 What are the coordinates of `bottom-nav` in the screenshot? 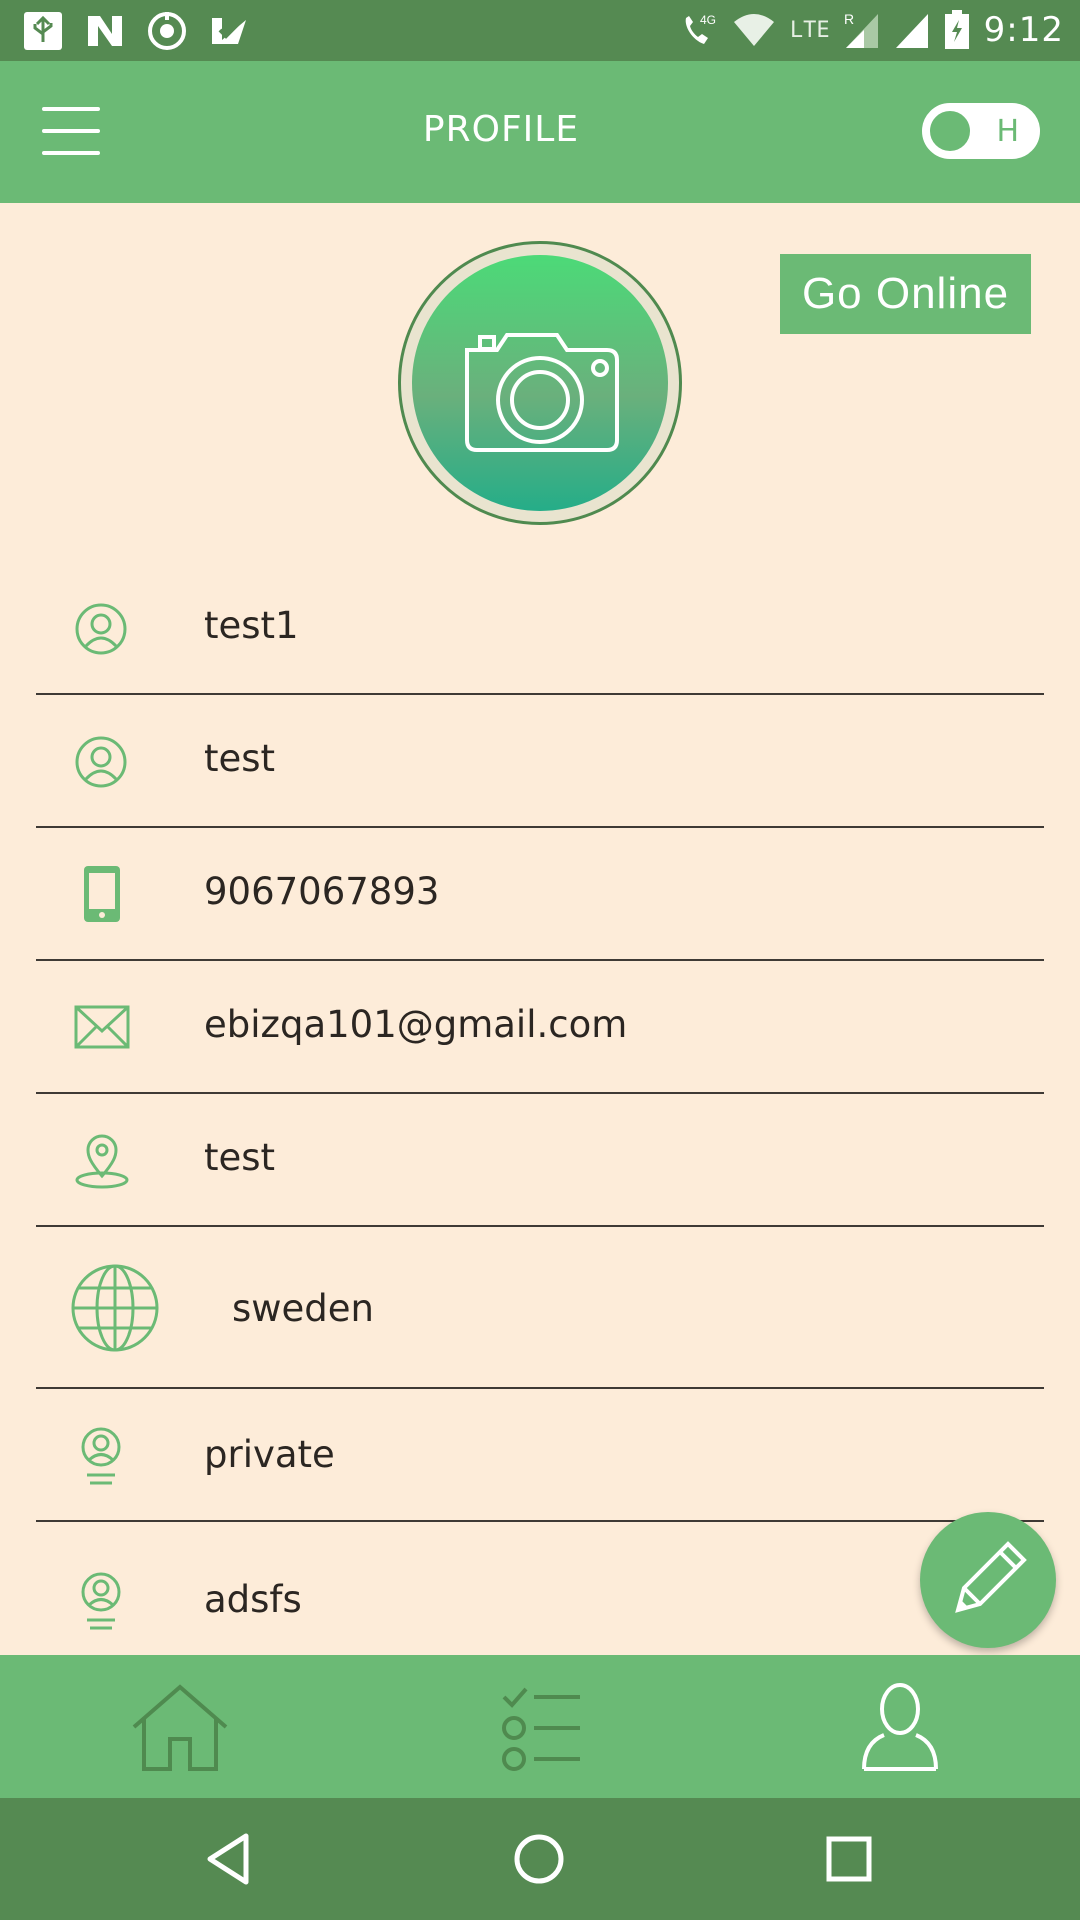 It's located at (540, 1726).